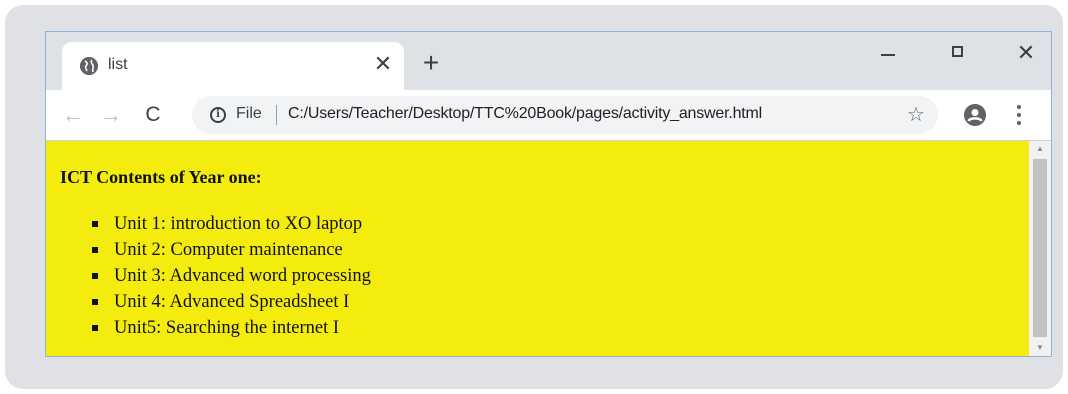 The height and width of the screenshot is (394, 1068). I want to click on list-item: Unit5: Searching the internet I, so click(230, 328).